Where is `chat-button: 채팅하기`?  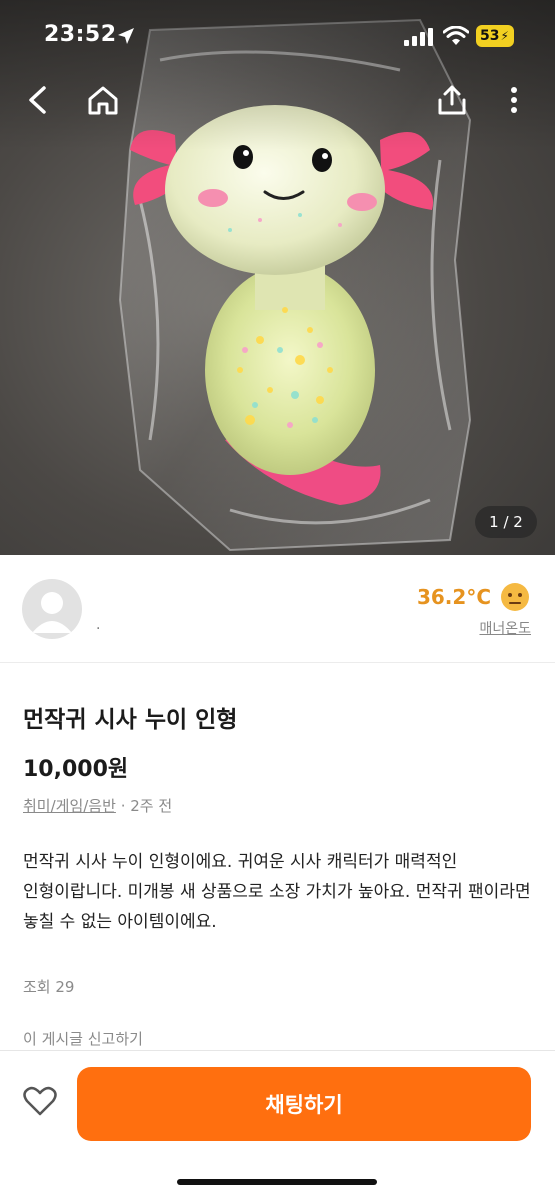 chat-button: 채팅하기 is located at coordinates (304, 1104).